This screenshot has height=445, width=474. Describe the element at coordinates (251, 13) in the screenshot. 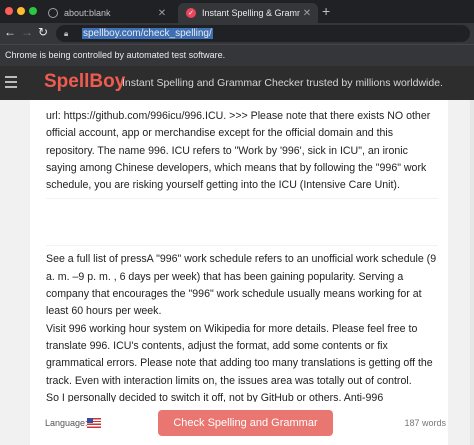

I see `tab-title: Instant Spelling & Grammar Che` at that location.